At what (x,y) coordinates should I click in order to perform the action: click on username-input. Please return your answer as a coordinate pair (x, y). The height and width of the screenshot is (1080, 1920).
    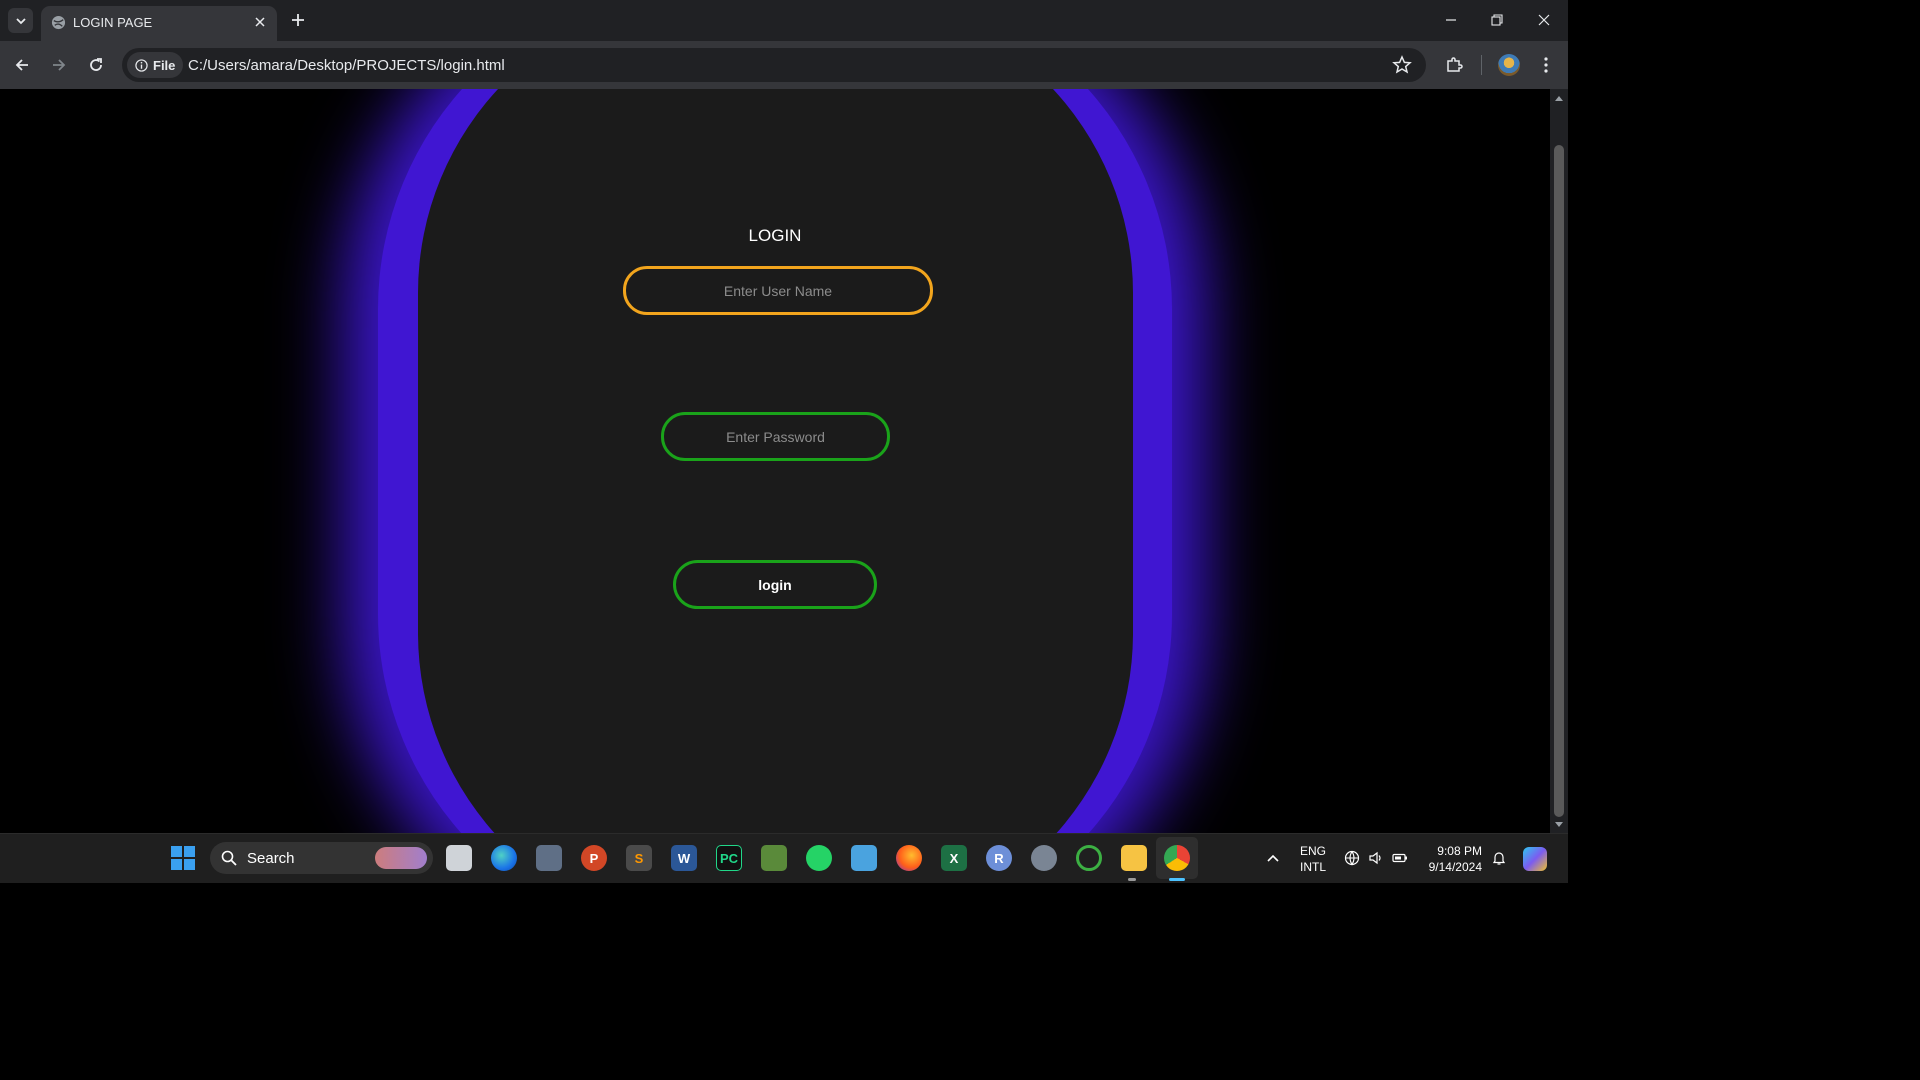
    Looking at the image, I should click on (778, 290).